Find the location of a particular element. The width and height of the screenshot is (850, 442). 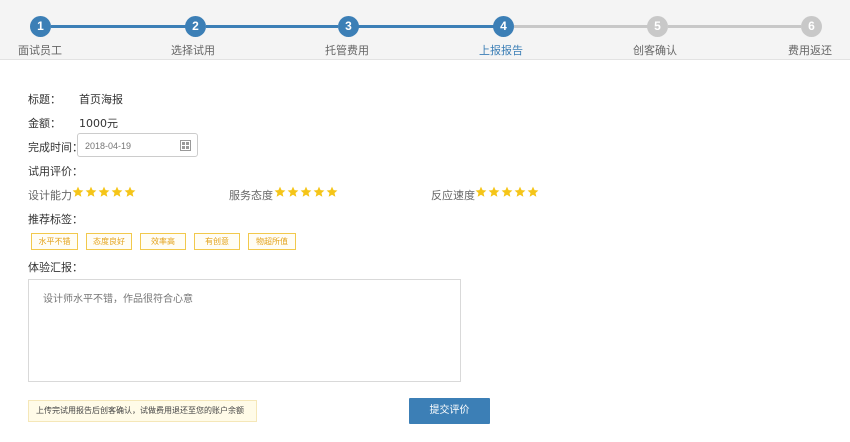

report-label: 体验汇报： is located at coordinates (55, 267).